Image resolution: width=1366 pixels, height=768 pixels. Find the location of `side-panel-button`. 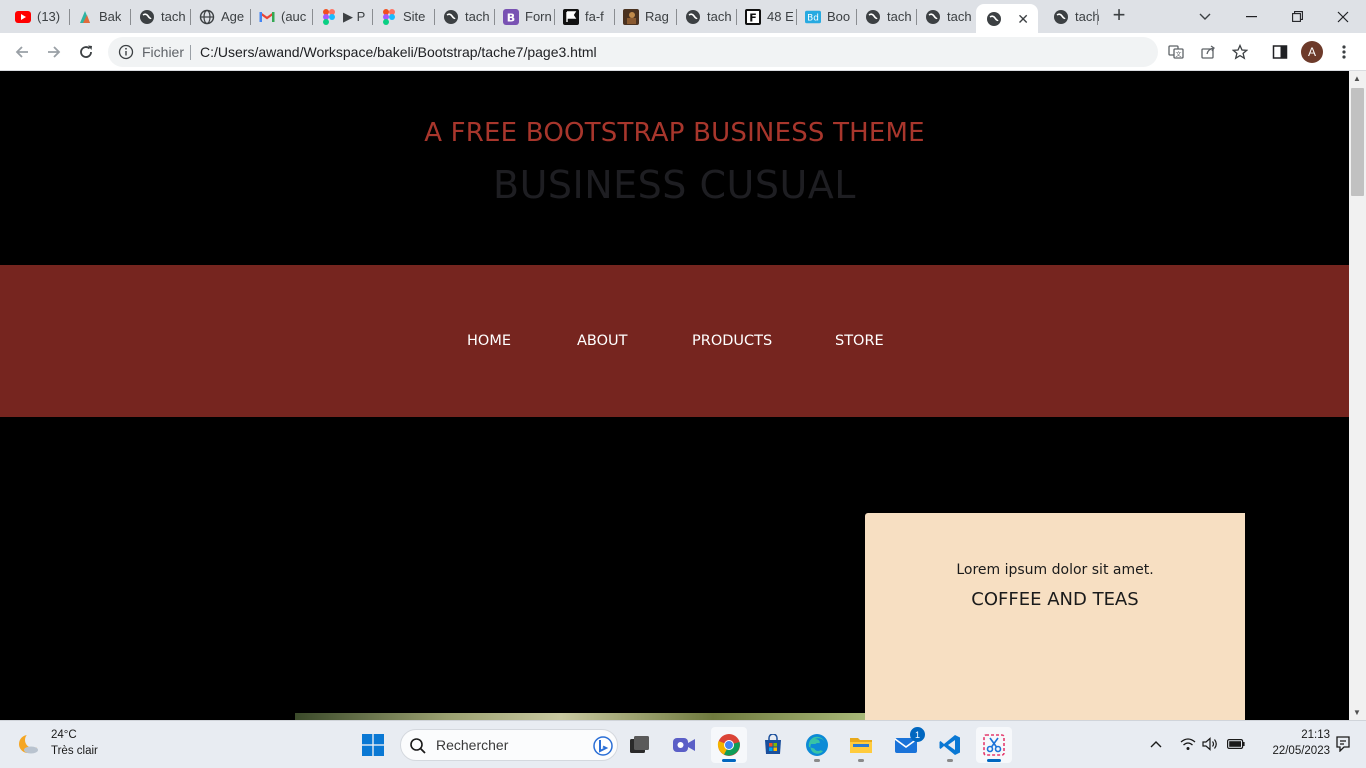

side-panel-button is located at coordinates (1280, 52).